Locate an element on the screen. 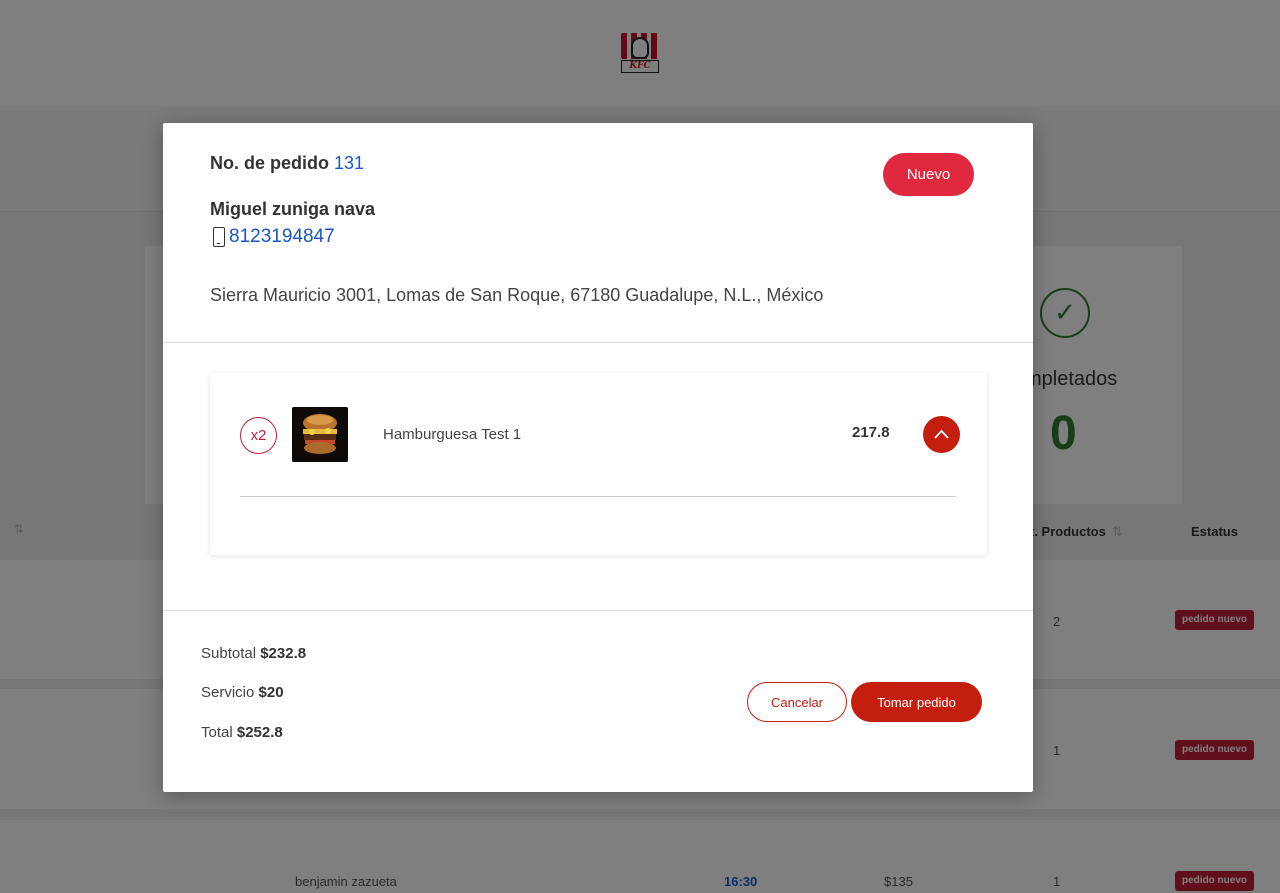 This screenshot has width=1280, height=893. service-line: Servicio $20 is located at coordinates (242, 692).